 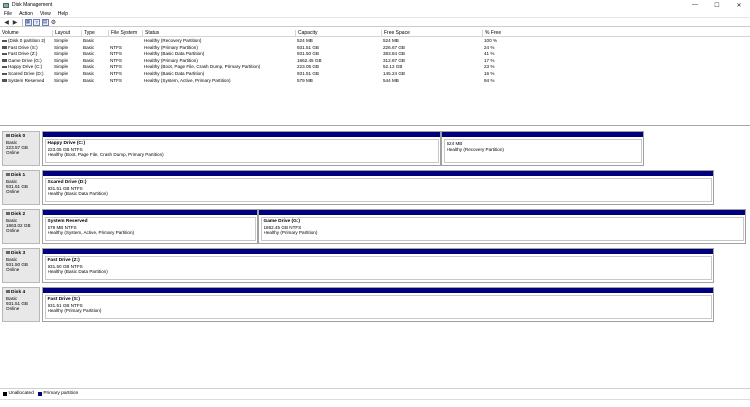 What do you see at coordinates (695, 5) in the screenshot?
I see `minimize-button: —` at bounding box center [695, 5].